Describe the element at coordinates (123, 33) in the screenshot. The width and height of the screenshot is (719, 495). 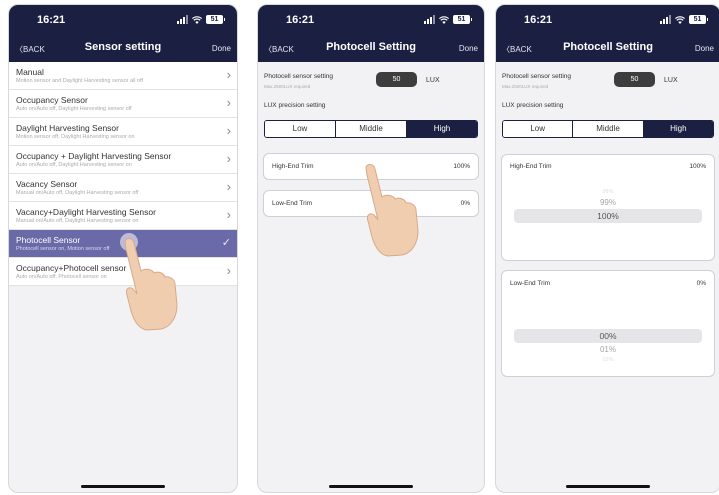
I see `nav-bar: 16:21 51 〈BACK Sensor setting Done` at that location.